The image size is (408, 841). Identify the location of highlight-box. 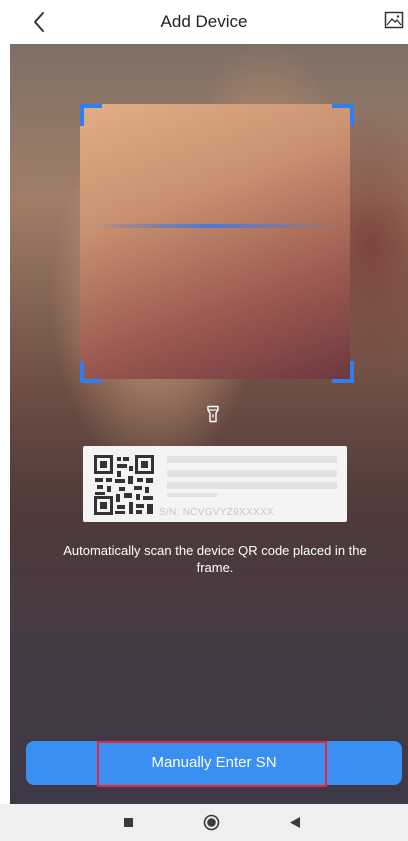
(212, 764).